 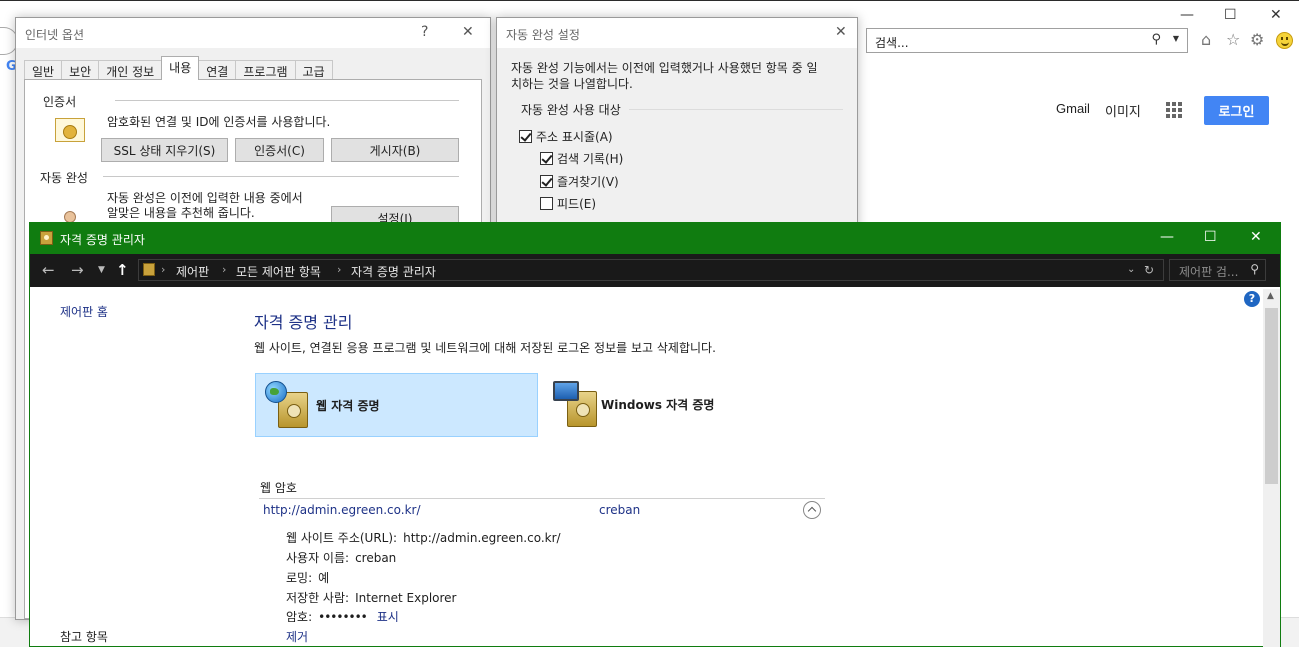 What do you see at coordinates (101, 270) in the screenshot?
I see `recent-locations-icon: ▼` at bounding box center [101, 270].